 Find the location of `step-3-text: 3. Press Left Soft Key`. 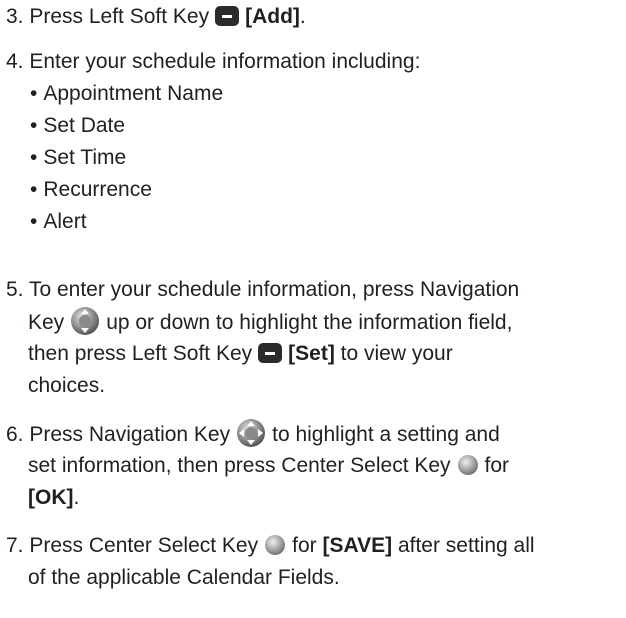

step-3-text: 3. Press Left Soft Key is located at coordinates (108, 16).